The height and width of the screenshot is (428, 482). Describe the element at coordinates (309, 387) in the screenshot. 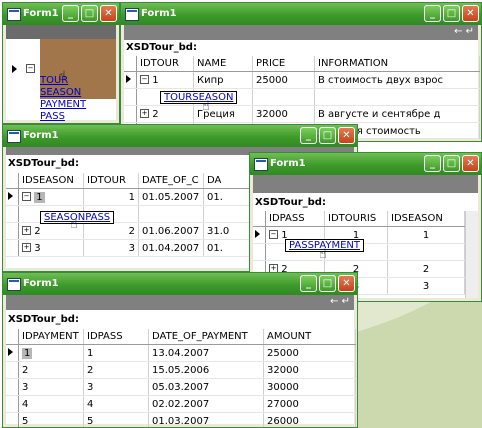

I see `cell: 30000` at that location.